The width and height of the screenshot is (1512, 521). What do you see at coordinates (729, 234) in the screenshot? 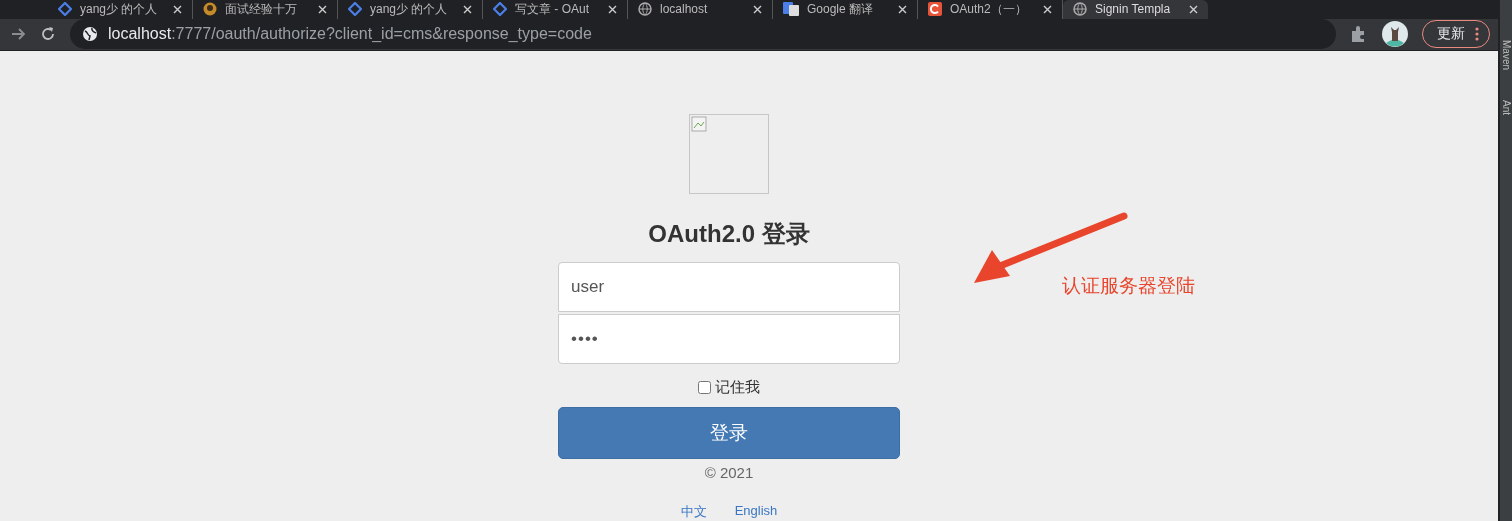
I see `login-title: OAuth2.0 登录` at bounding box center [729, 234].